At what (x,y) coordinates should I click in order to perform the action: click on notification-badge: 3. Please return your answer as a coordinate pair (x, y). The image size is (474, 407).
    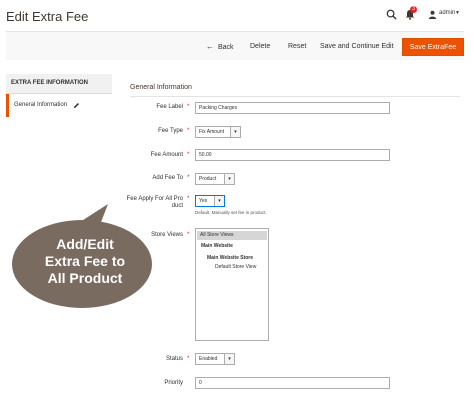
    Looking at the image, I should click on (413, 9).